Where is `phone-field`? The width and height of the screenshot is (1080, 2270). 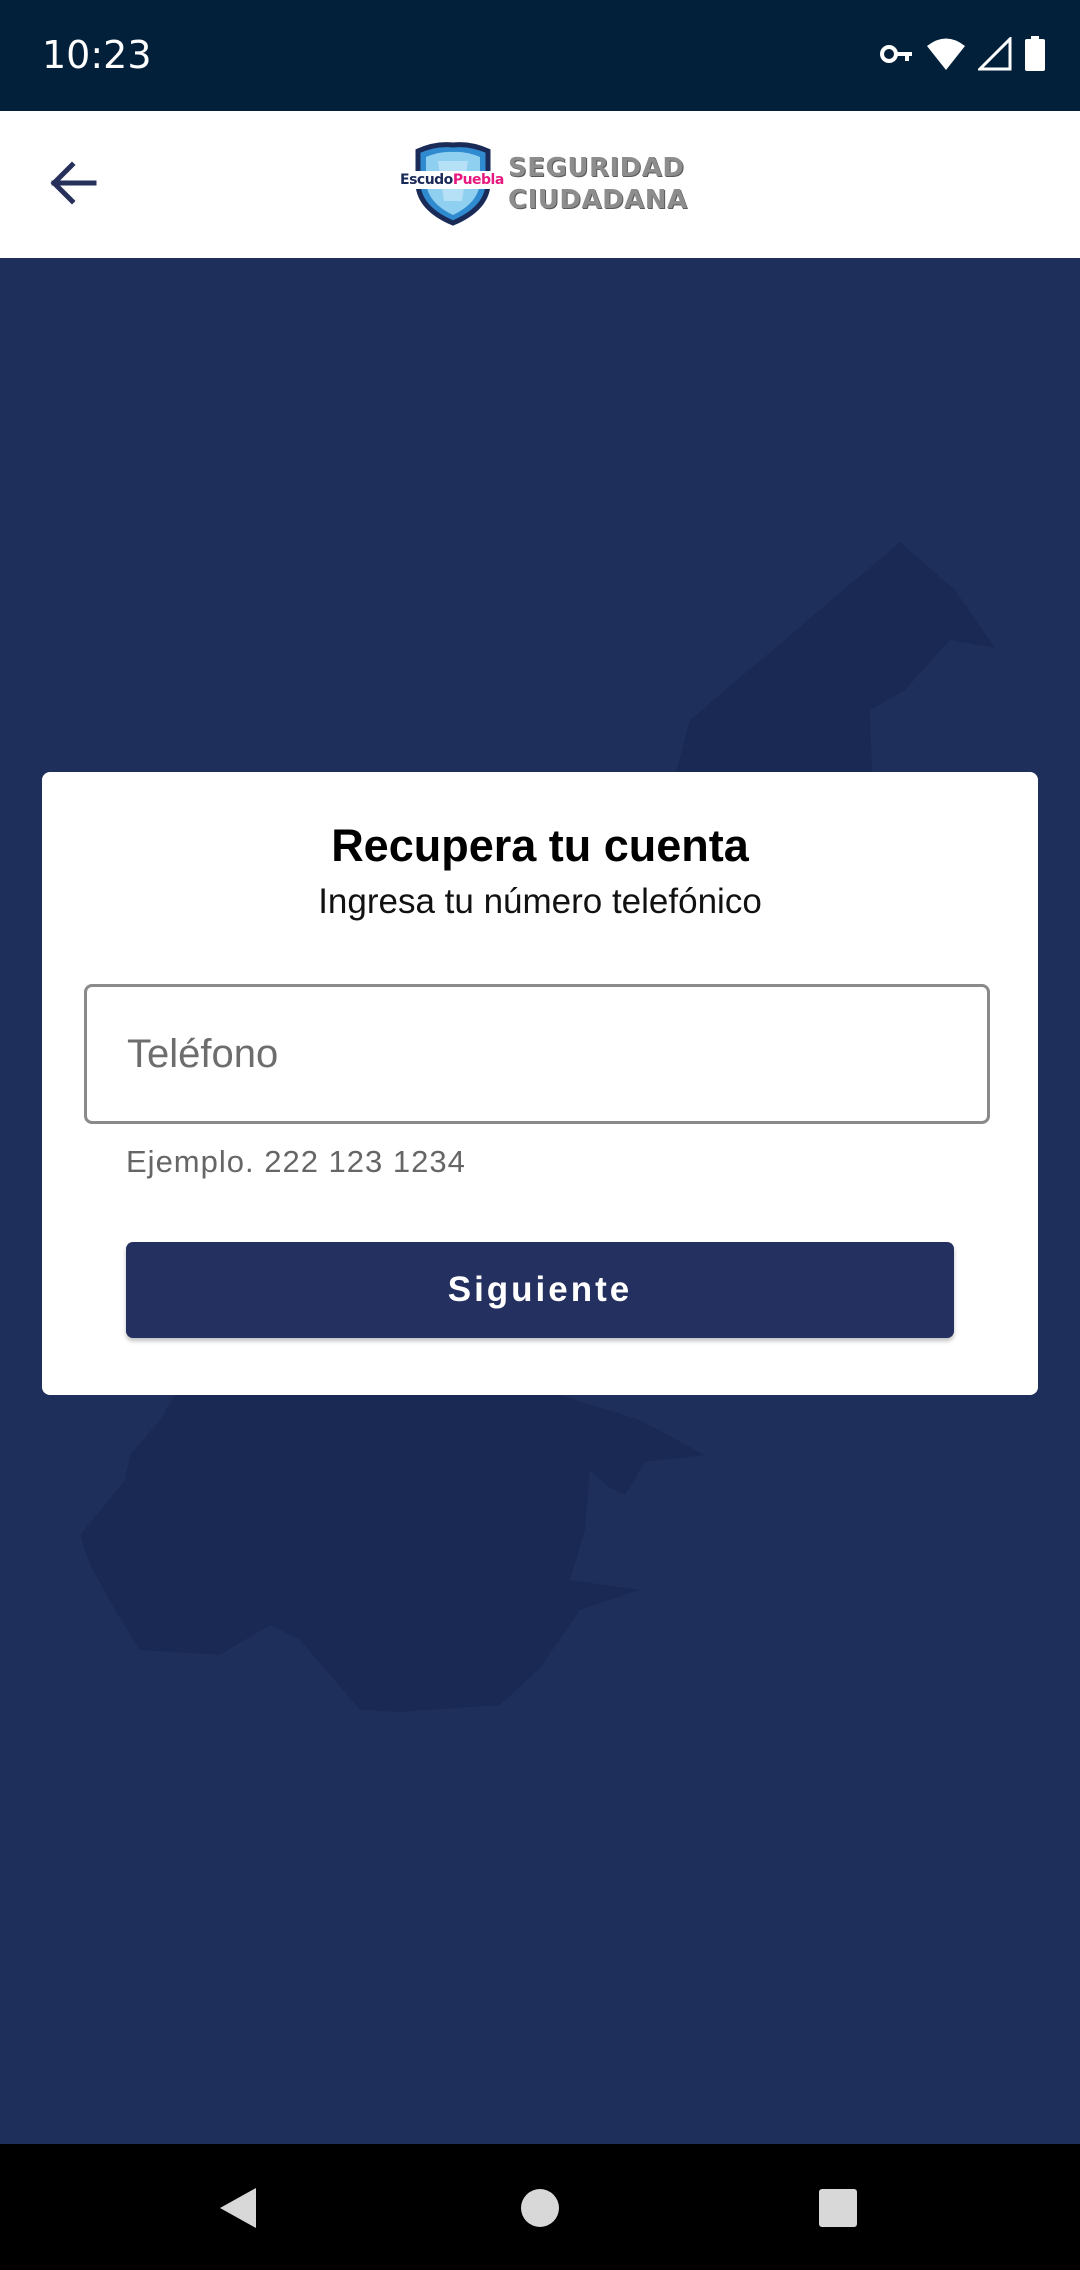
phone-field is located at coordinates (537, 1054).